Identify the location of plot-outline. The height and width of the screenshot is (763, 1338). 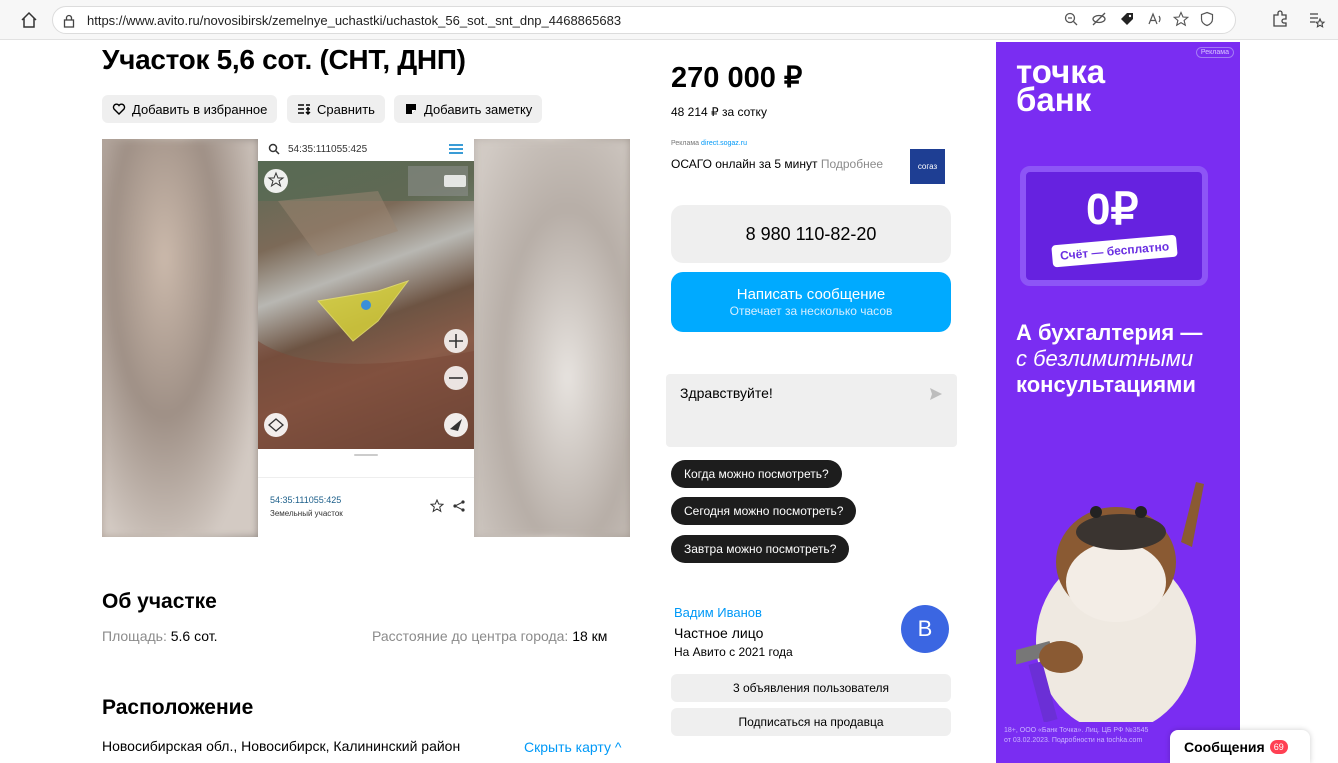
(363, 311).